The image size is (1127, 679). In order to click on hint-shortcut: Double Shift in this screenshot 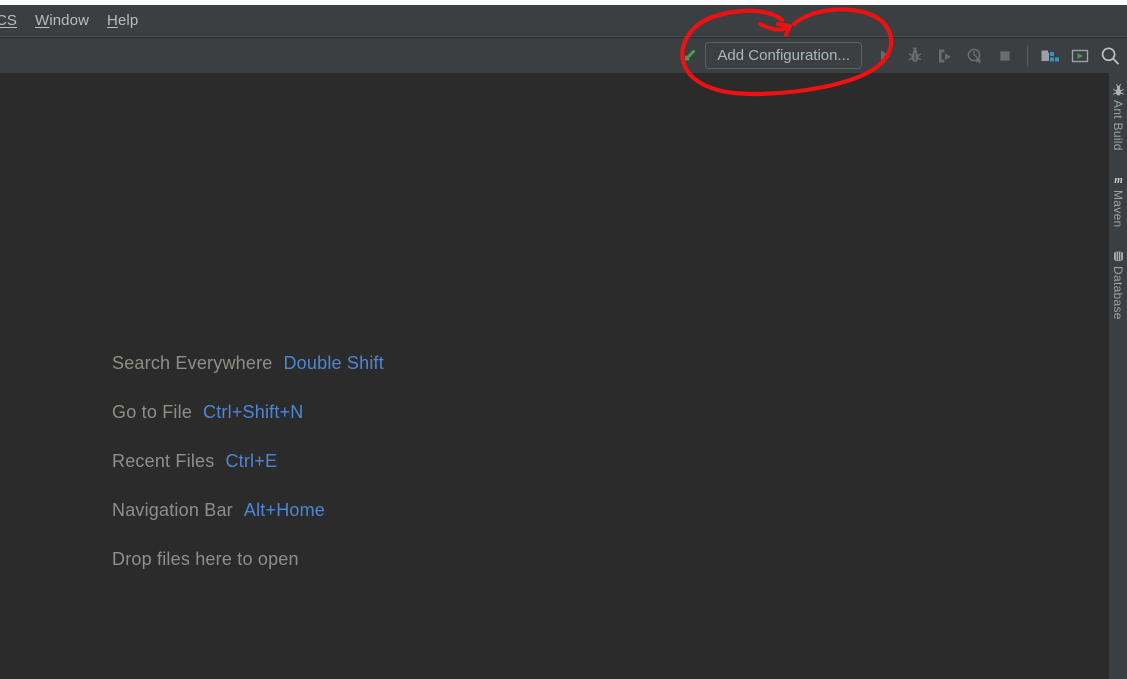, I will do `click(333, 363)`.